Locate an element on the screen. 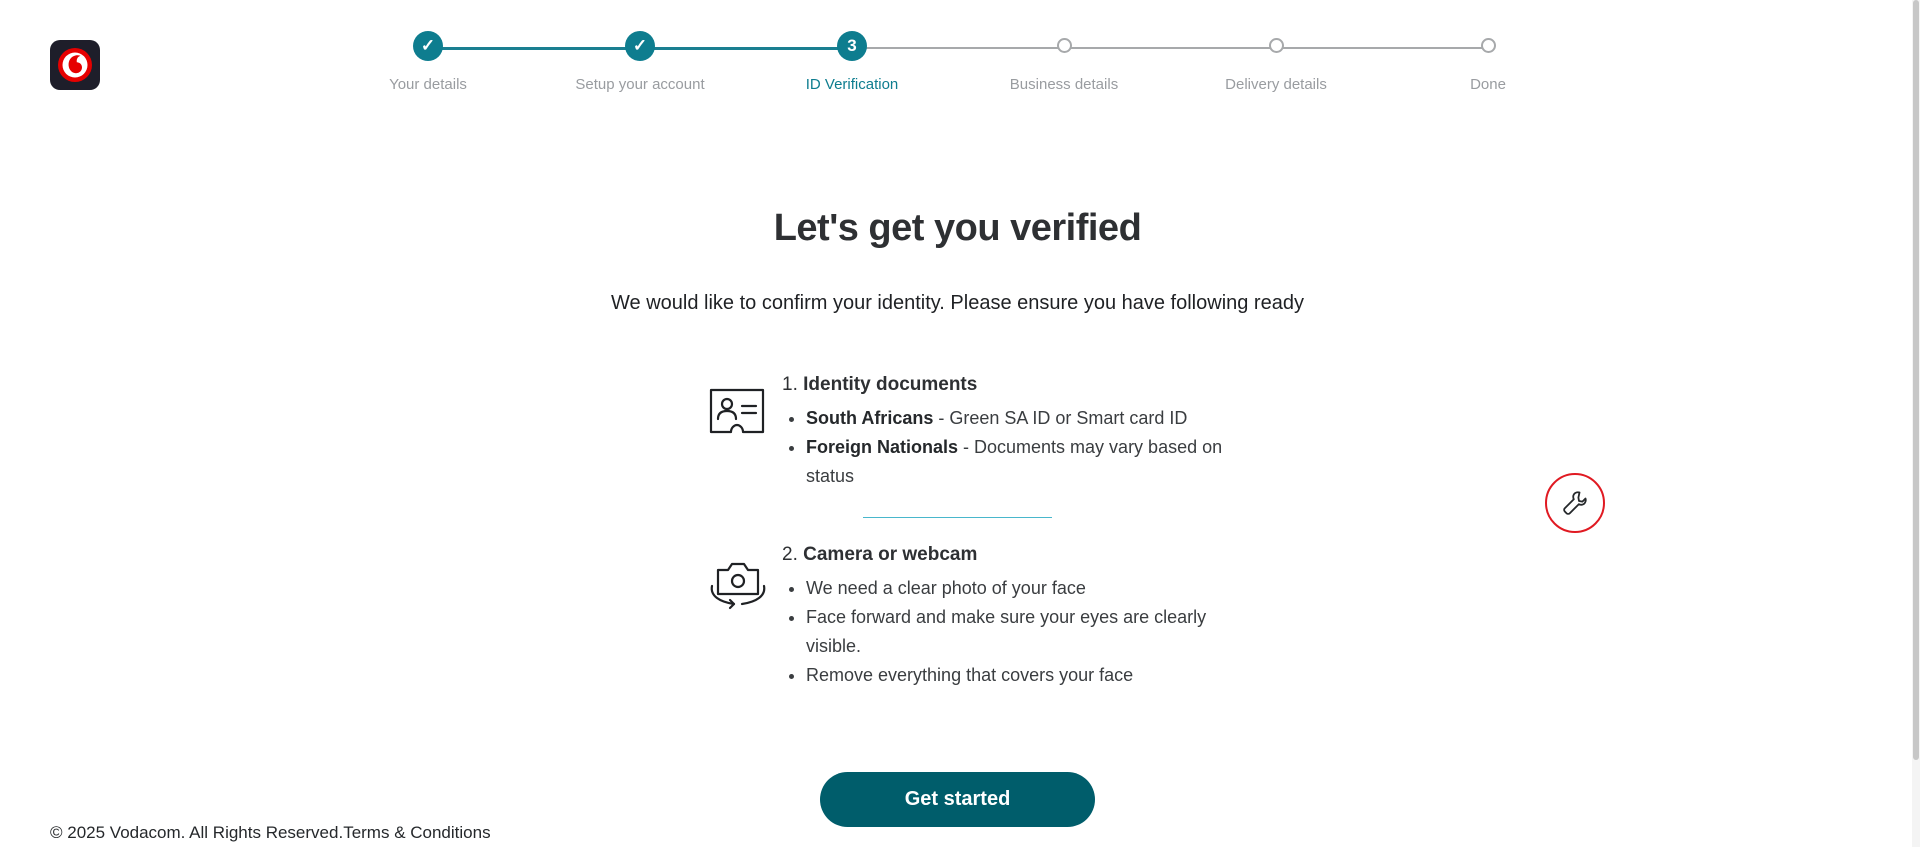 The image size is (1920, 847). terms-link: Terms & Conditions is located at coordinates (416, 832).